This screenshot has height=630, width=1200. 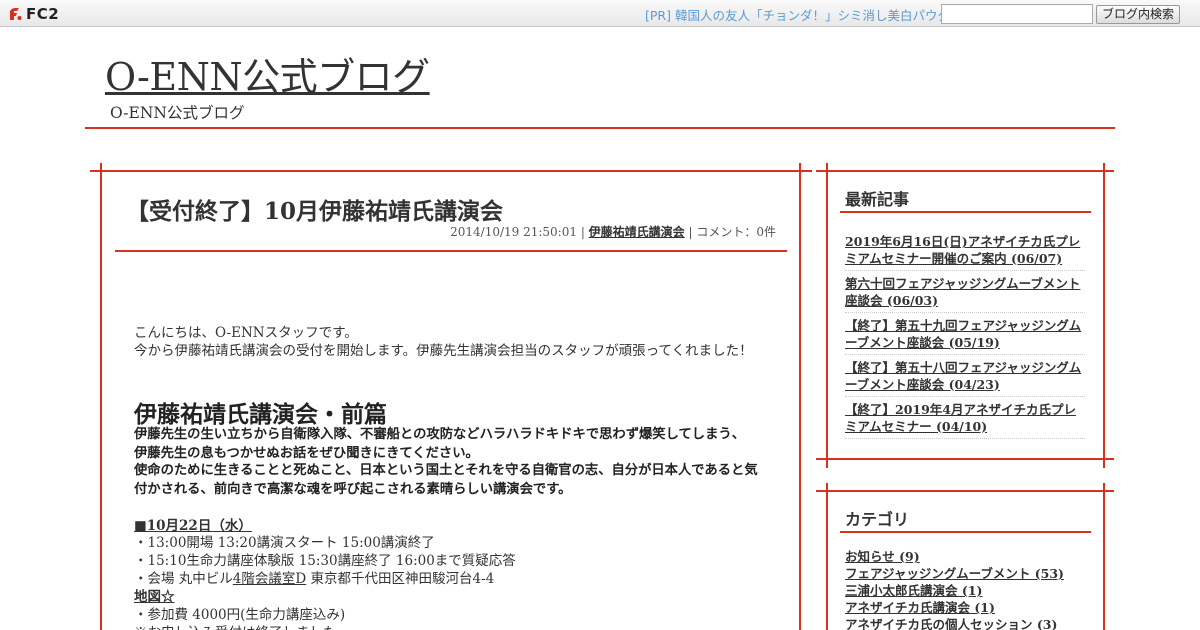 What do you see at coordinates (827, 556) in the screenshot?
I see `category-frame-left` at bounding box center [827, 556].